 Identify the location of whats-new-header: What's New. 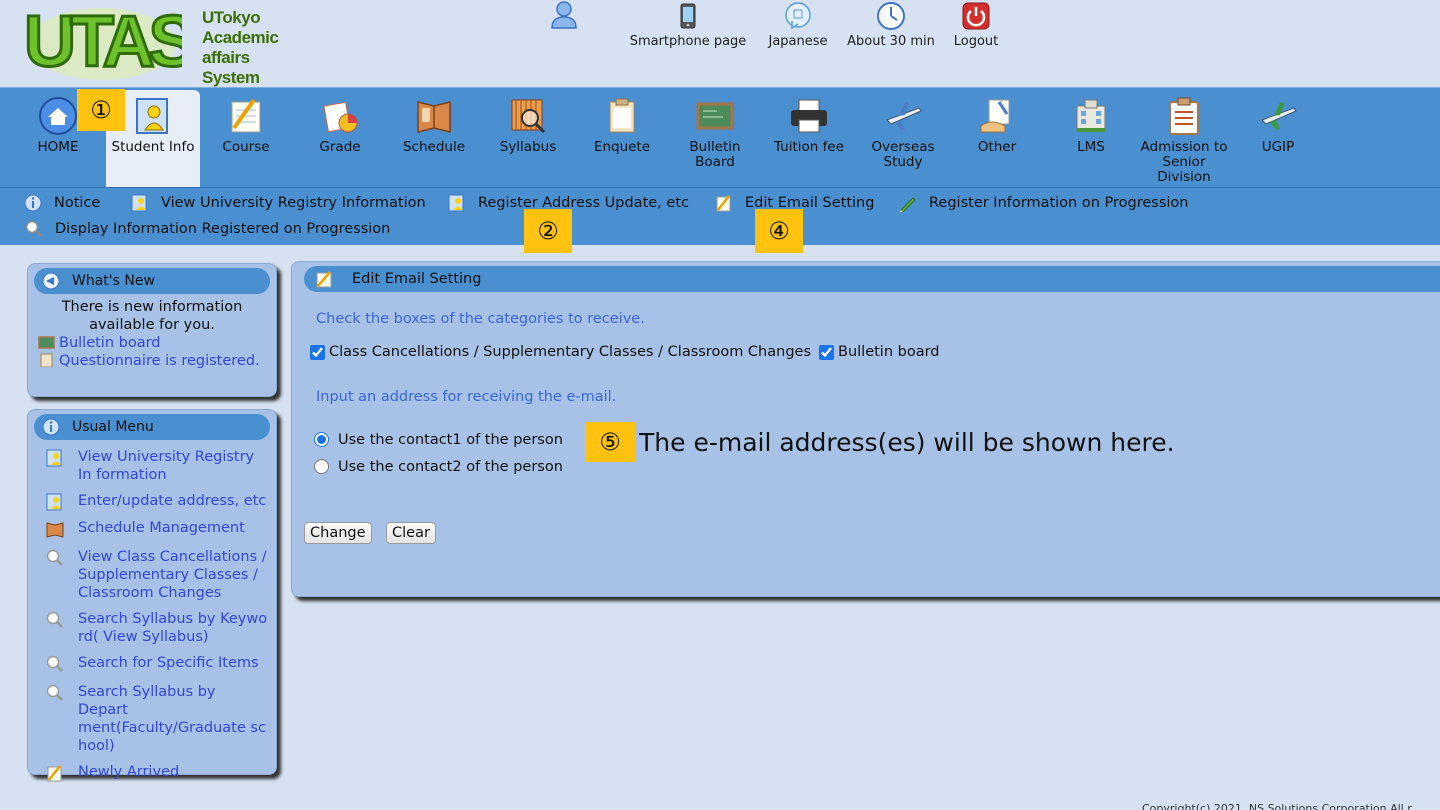
(152, 281).